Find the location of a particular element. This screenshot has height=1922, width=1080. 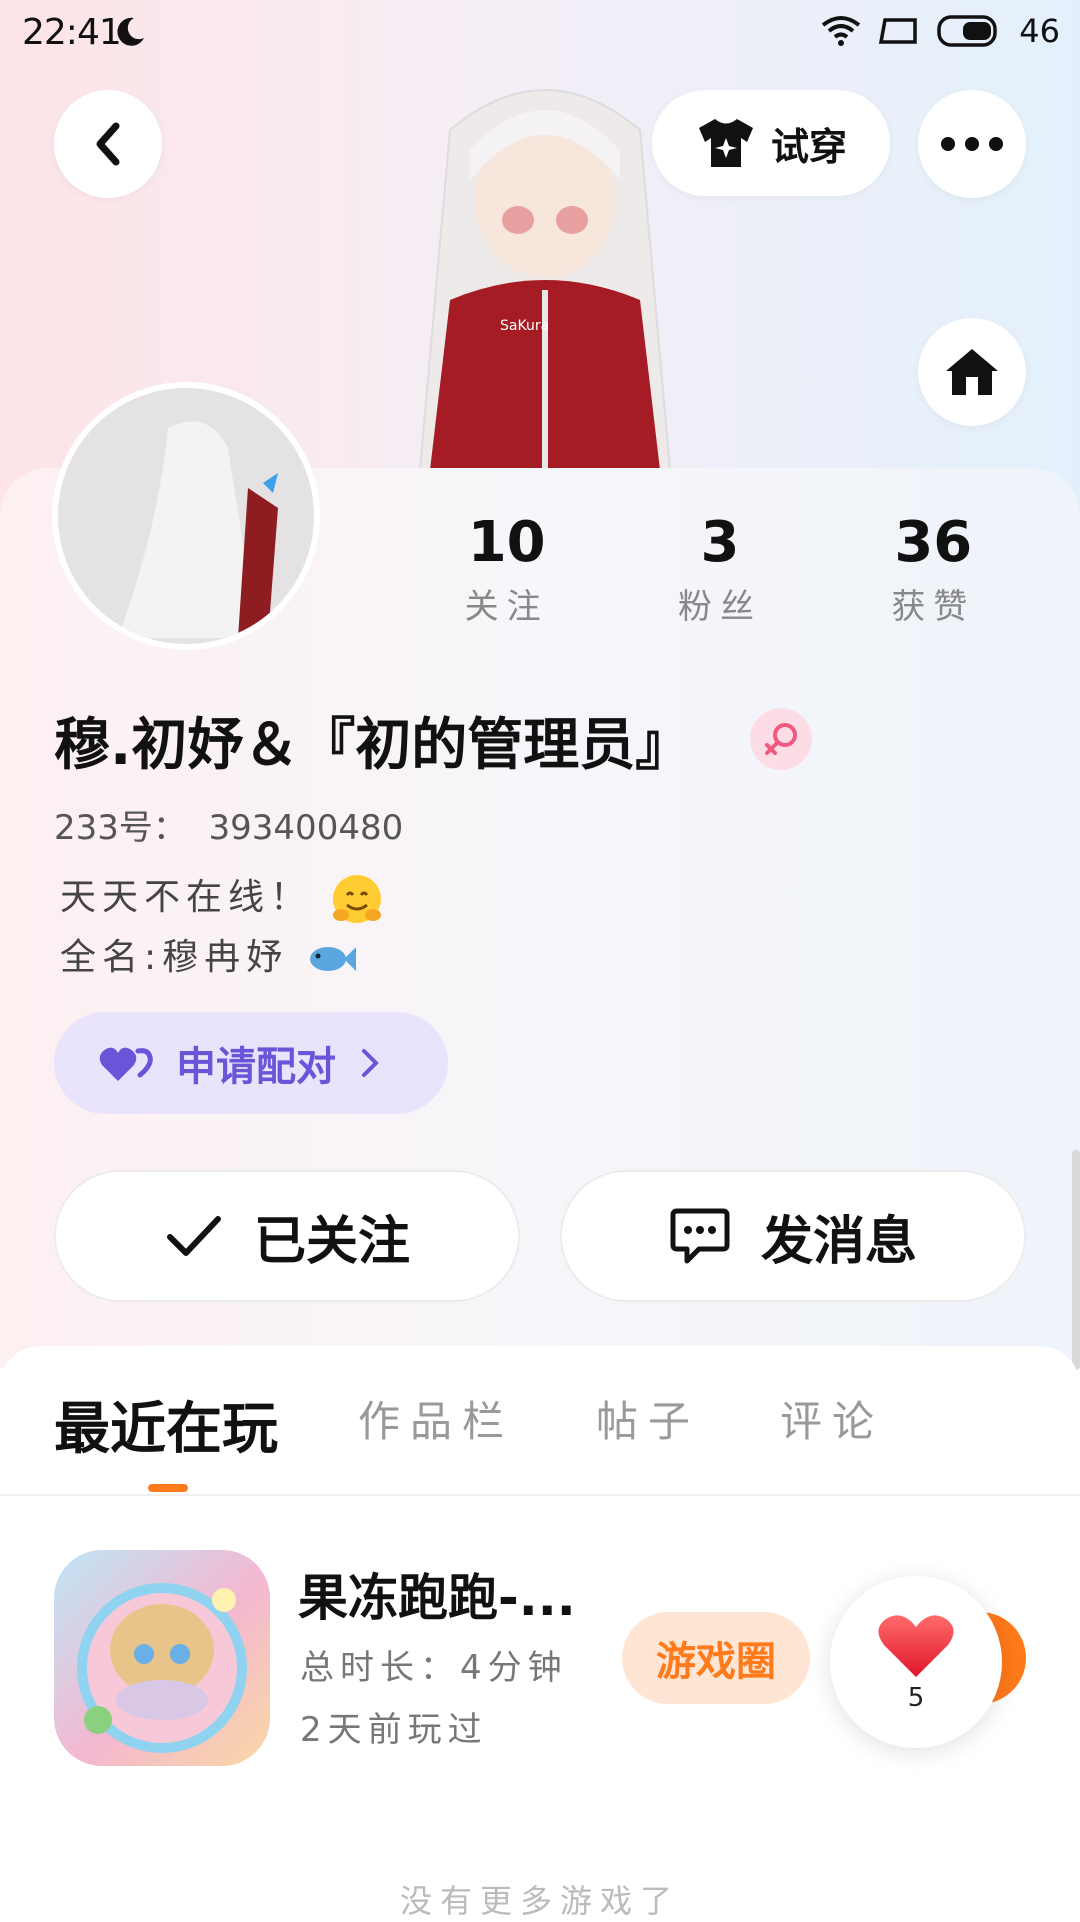

chevron-left-icon is located at coordinates (108, 144).